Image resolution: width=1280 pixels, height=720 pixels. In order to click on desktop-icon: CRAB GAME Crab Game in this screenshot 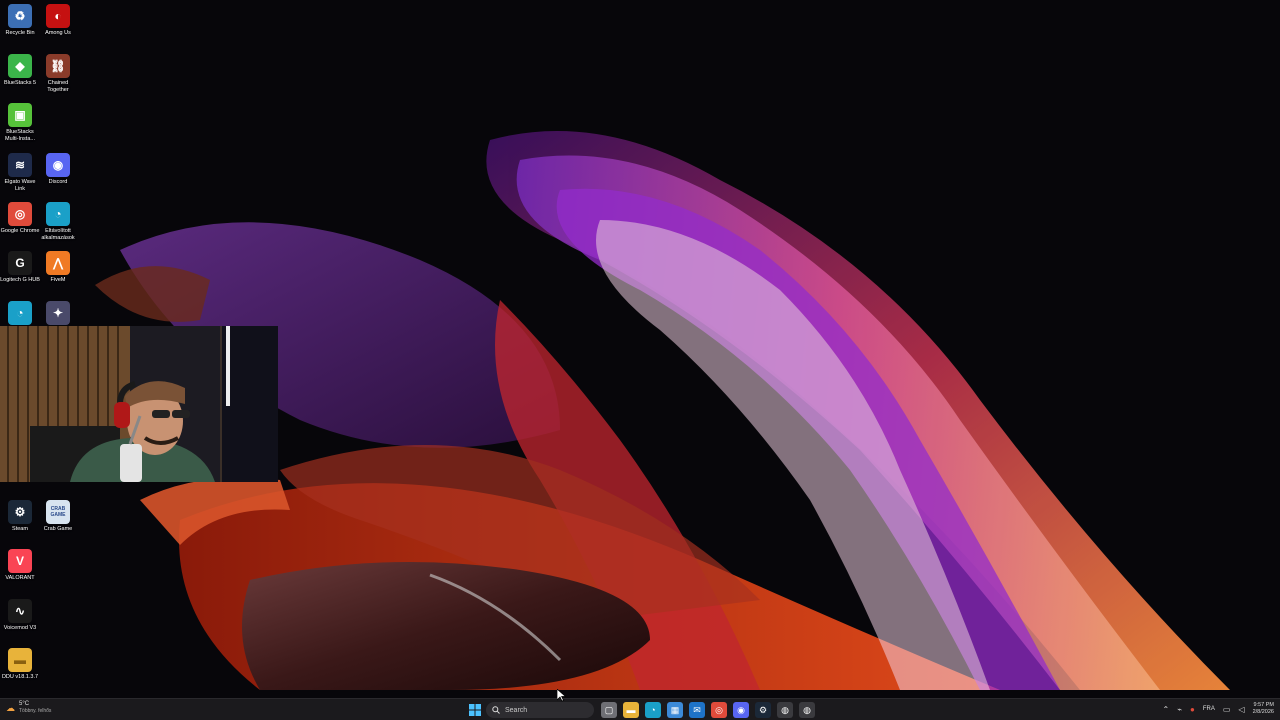, I will do `click(58, 516)`.